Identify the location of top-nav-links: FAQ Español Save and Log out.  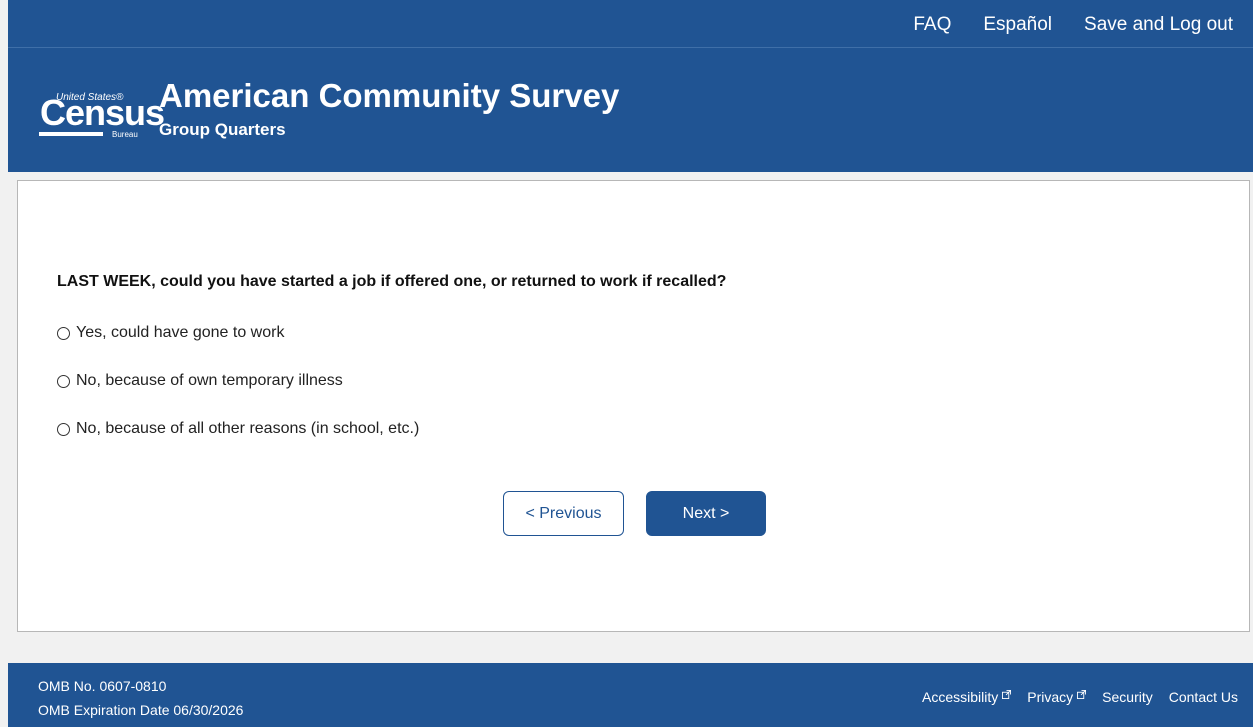
(1073, 25).